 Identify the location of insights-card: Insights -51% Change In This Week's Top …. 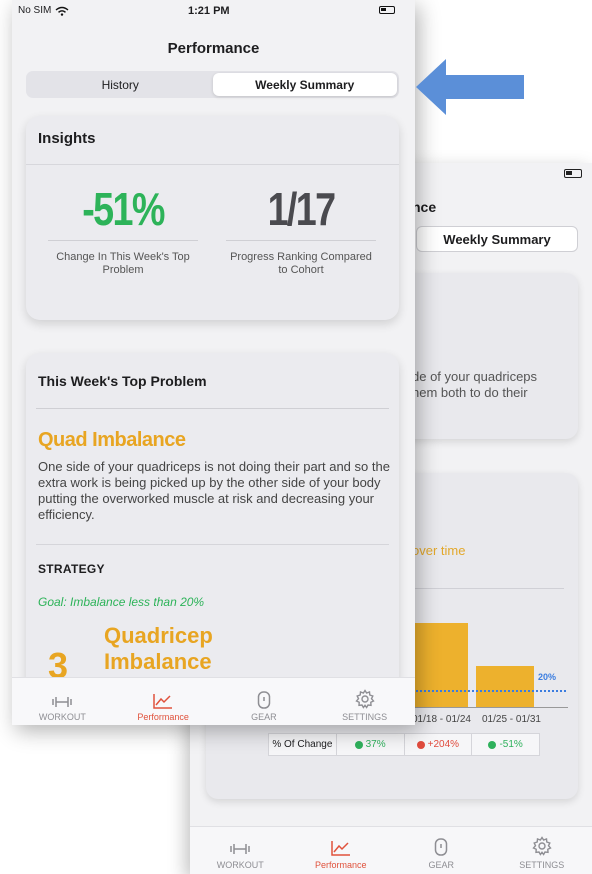
(212, 218).